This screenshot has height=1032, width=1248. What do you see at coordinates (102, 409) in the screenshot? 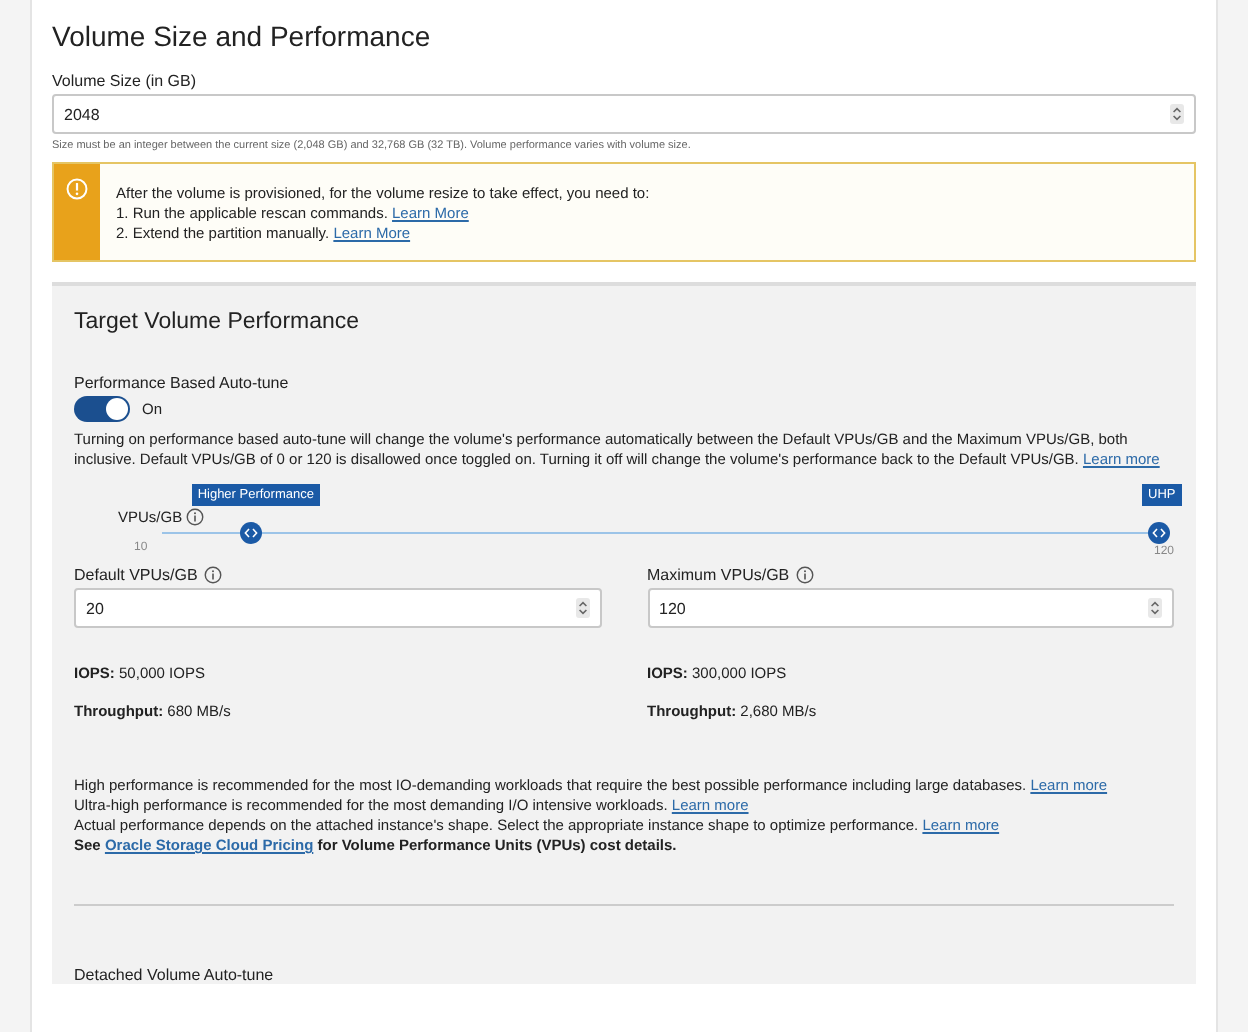
I see `toggle-switch` at bounding box center [102, 409].